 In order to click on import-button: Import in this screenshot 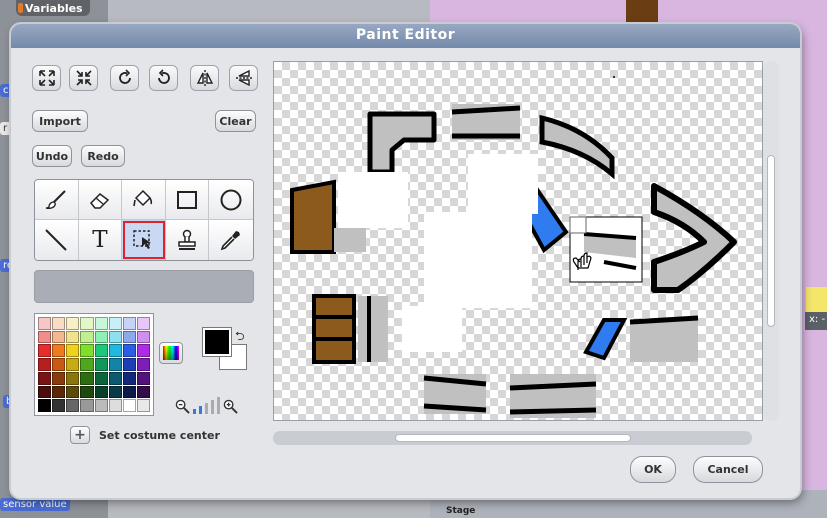, I will do `click(60, 121)`.